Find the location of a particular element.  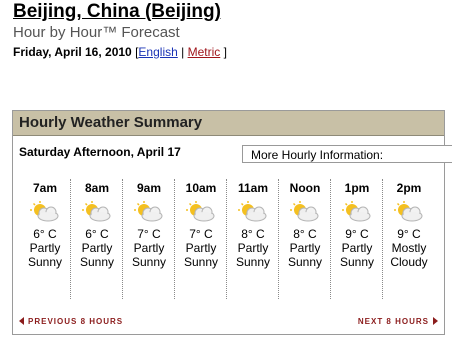

hour-column: 10am 7° C Partly Sunny is located at coordinates (201, 239).